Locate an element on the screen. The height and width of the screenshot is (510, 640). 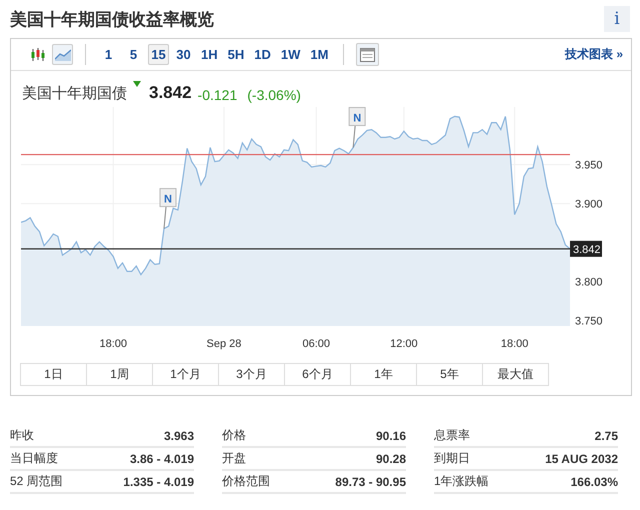
interval-button: 5H is located at coordinates (236, 54).